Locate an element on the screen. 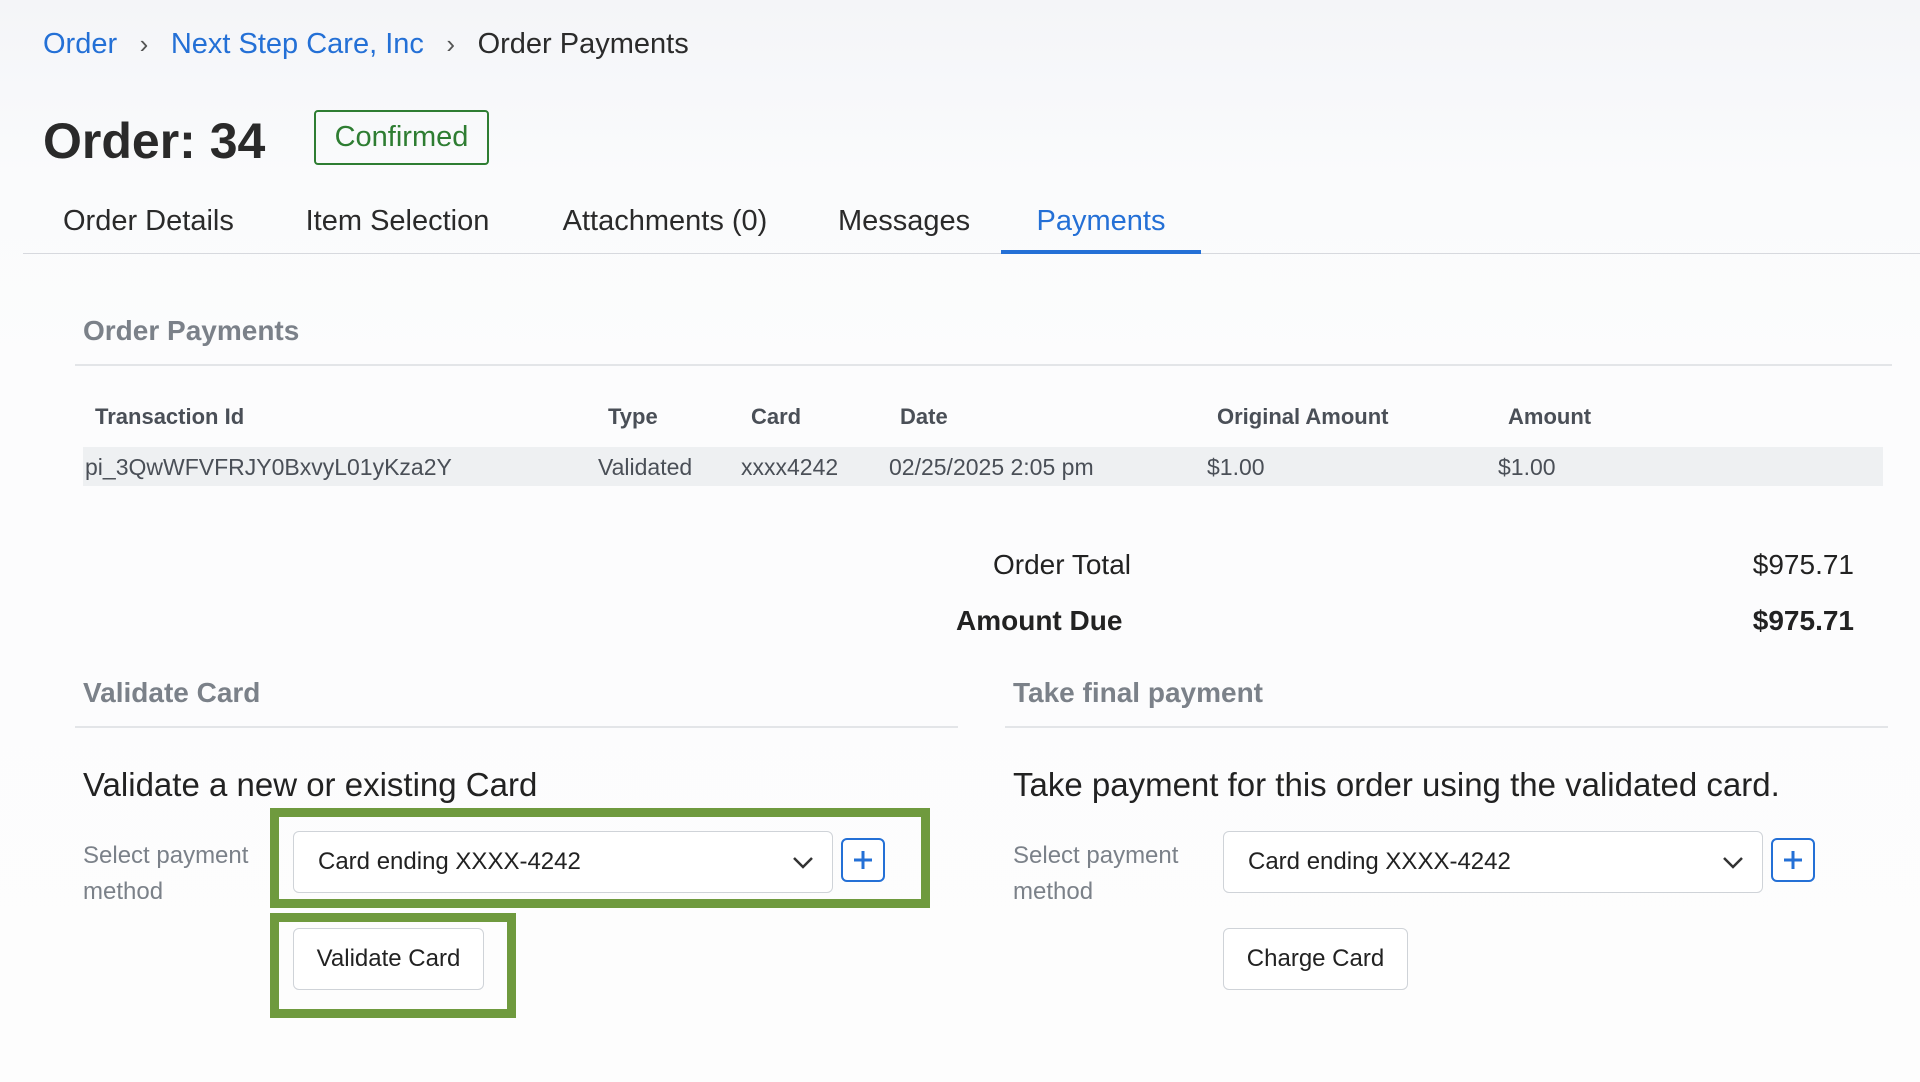 The image size is (1920, 1082). add-payment-method-button is located at coordinates (863, 860).